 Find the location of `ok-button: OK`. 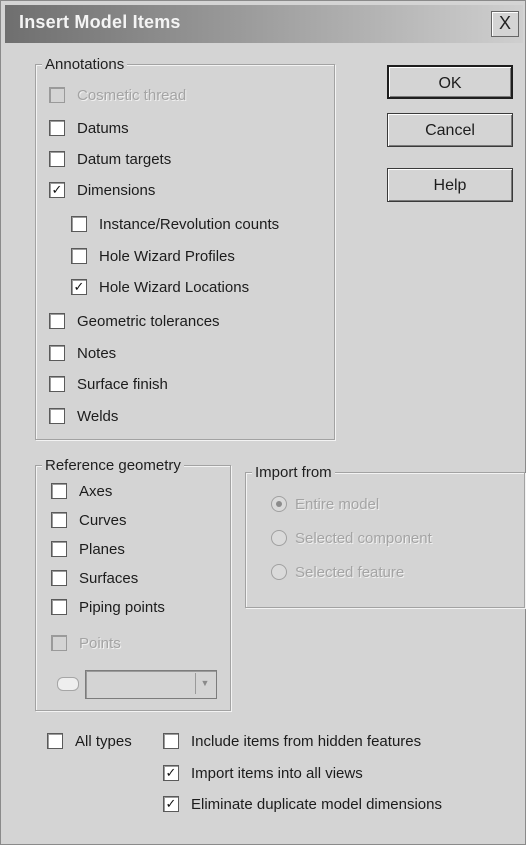

ok-button: OK is located at coordinates (450, 82).